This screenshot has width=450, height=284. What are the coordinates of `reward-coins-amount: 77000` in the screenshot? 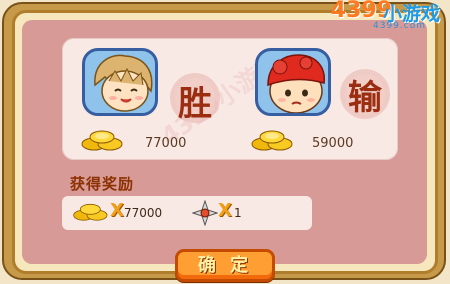 It's located at (143, 213).